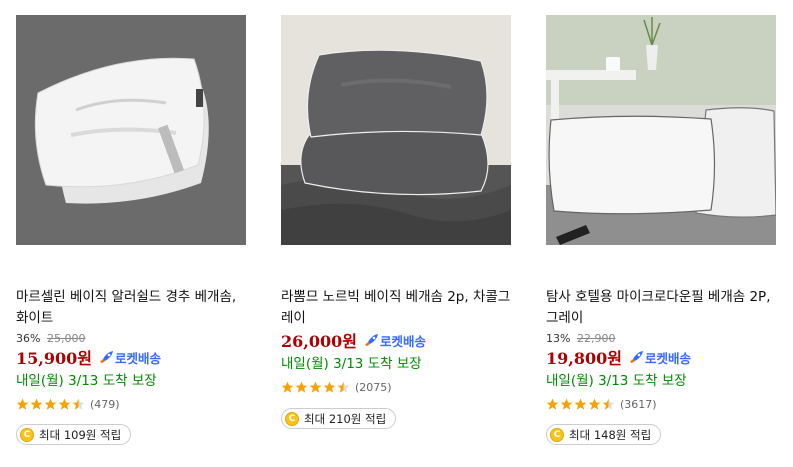 This screenshot has width=793, height=467. I want to click on discount-info: 36% 25,000, so click(50, 339).